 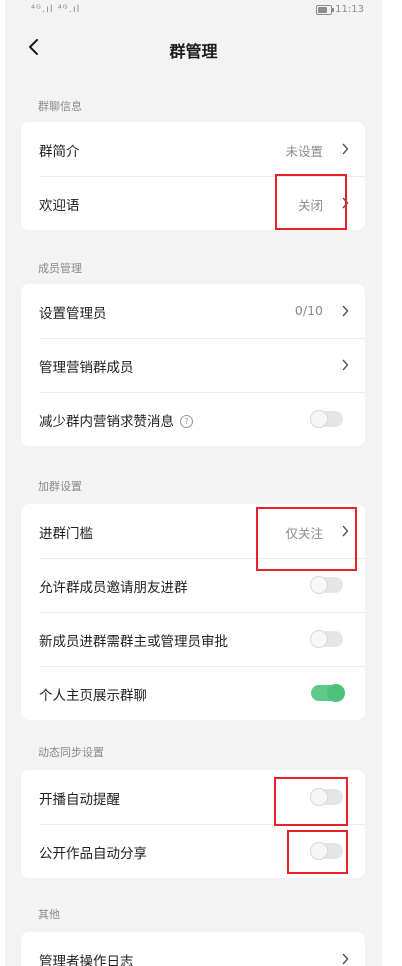 I want to click on row-label: 允许群成员邀请朋友进群, so click(x=113, y=588).